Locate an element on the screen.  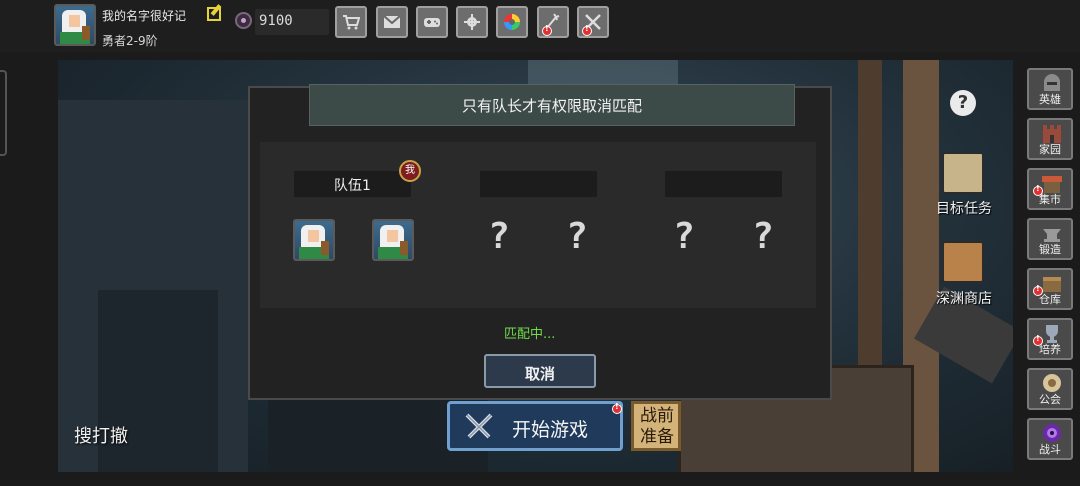
gamepad-icon is located at coordinates (432, 22).